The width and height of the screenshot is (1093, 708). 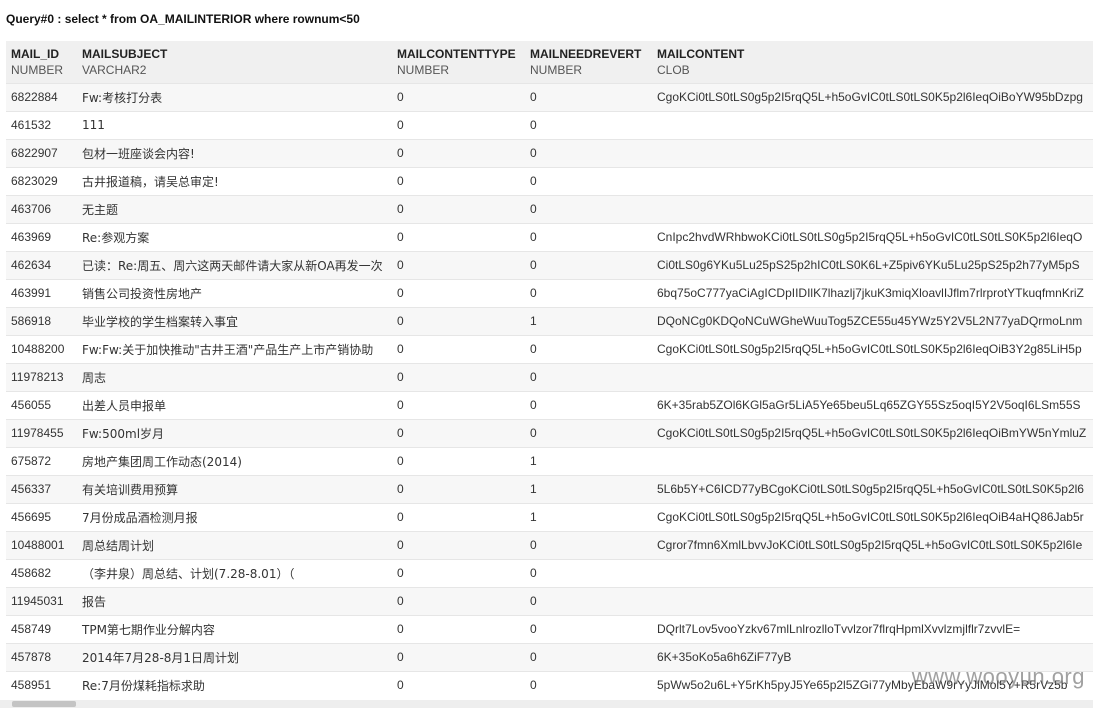 What do you see at coordinates (41, 628) in the screenshot?
I see `mail-id-cell: 458749` at bounding box center [41, 628].